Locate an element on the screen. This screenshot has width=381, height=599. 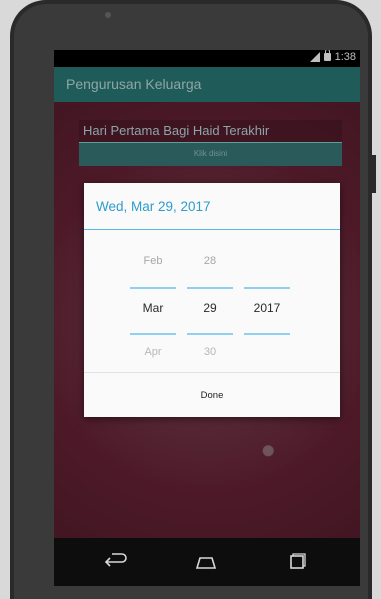
action-bar: Pengurusan Keluarga is located at coordinates (207, 84).